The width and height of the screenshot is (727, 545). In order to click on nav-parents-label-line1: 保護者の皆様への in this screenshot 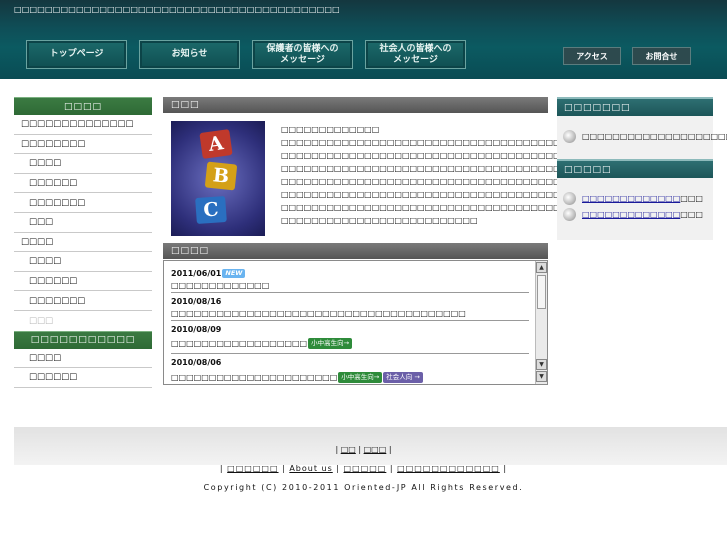, I will do `click(302, 48)`.